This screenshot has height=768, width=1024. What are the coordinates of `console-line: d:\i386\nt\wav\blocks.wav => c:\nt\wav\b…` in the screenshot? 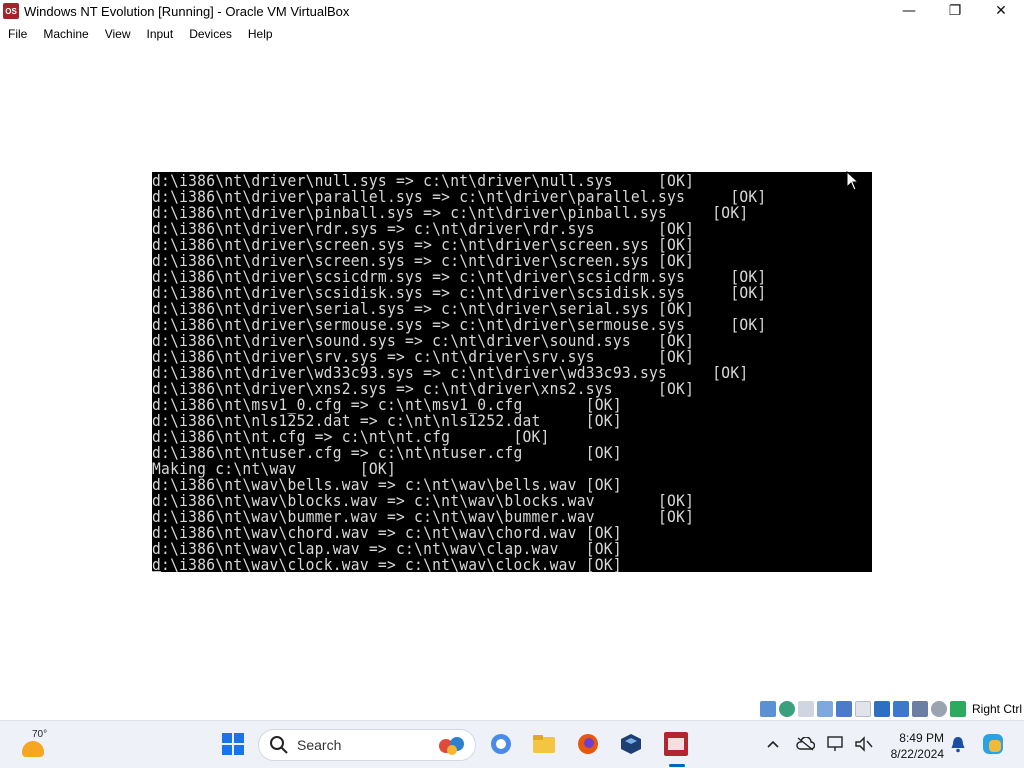 It's located at (423, 501).